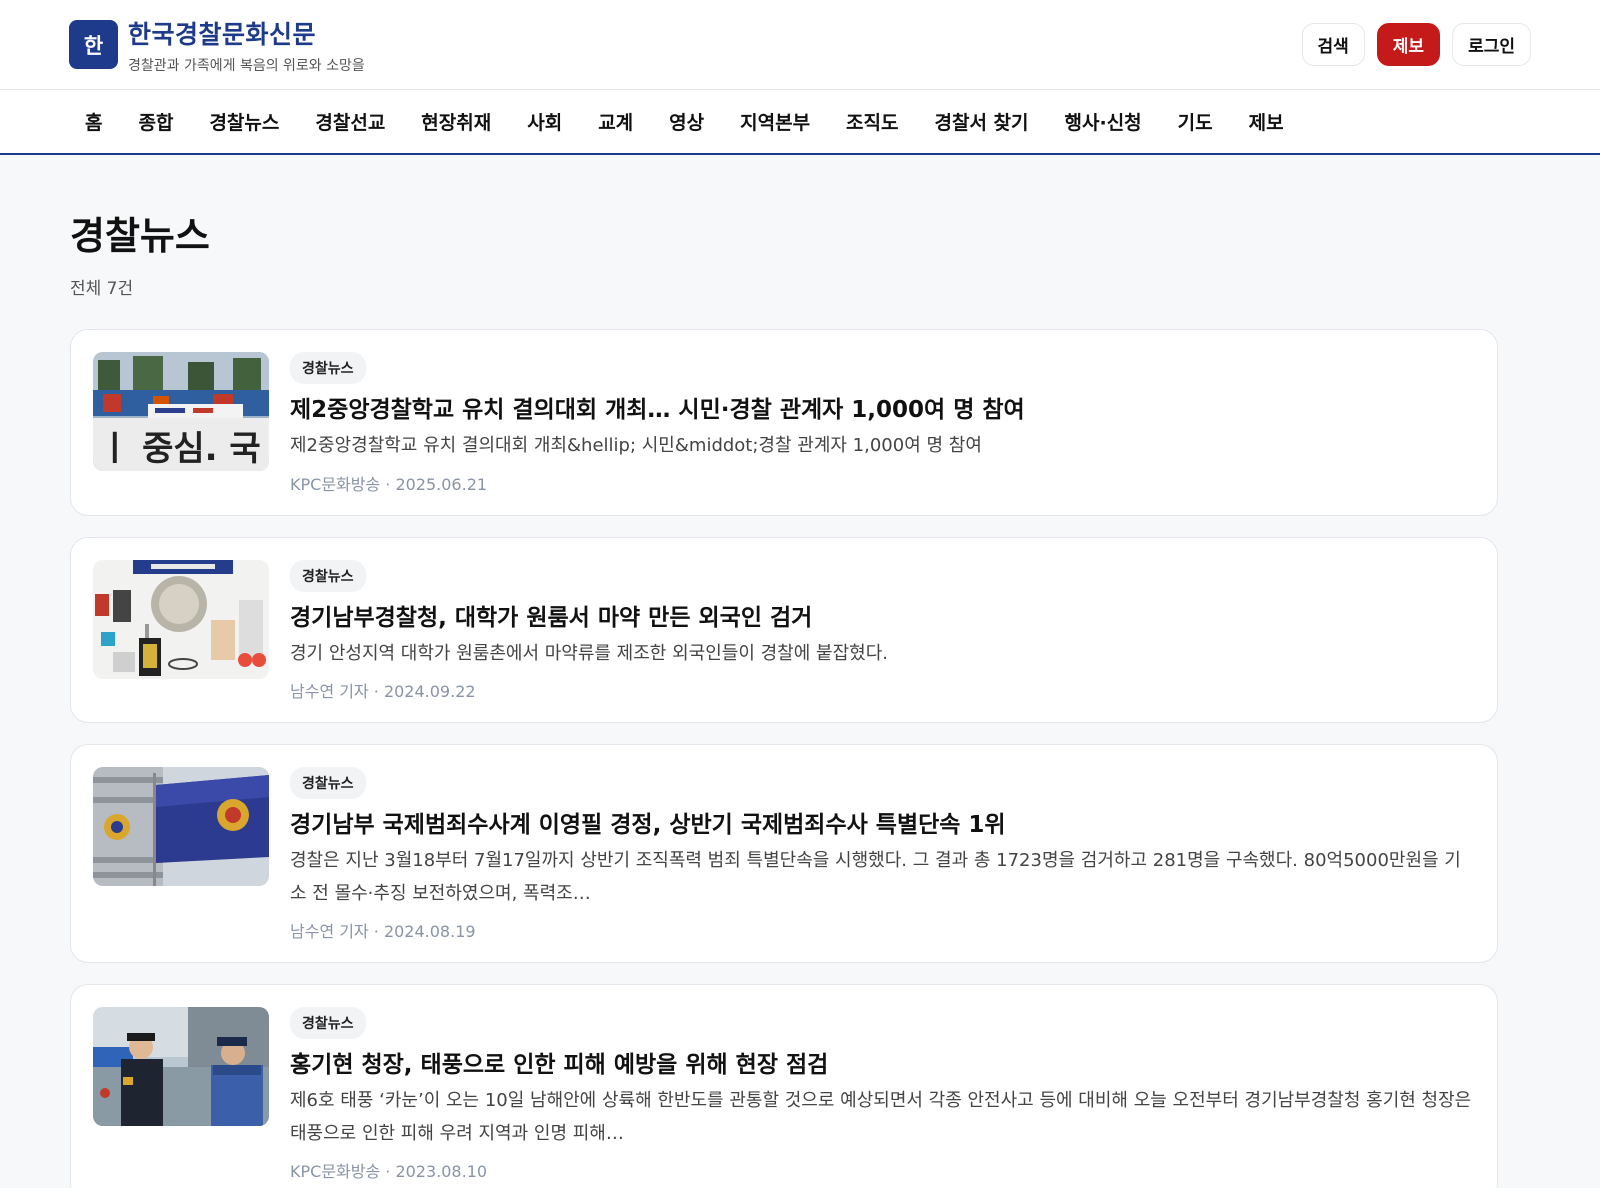  Describe the element at coordinates (181, 1067) in the screenshot. I see `officers-inspection-photo` at that location.